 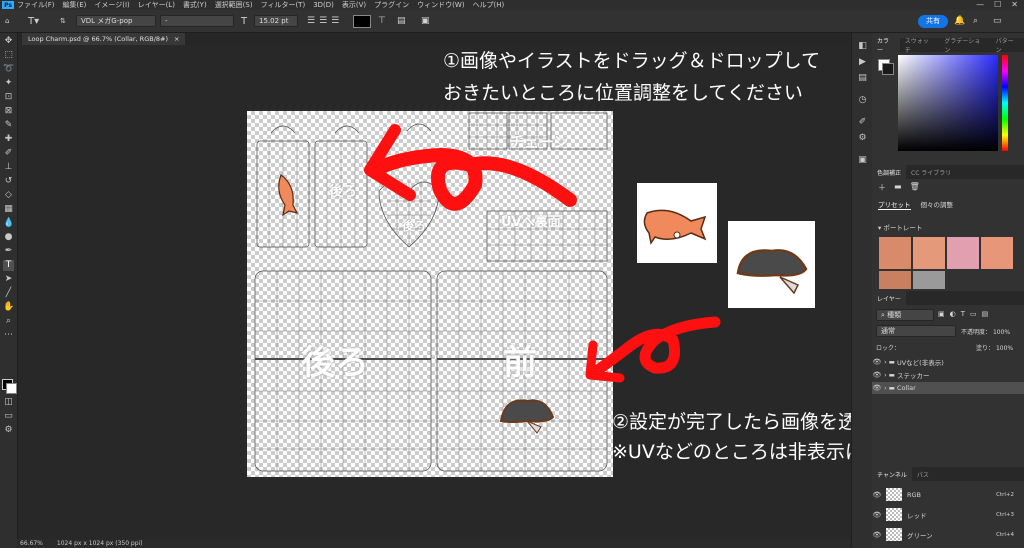 What do you see at coordinates (8, 69) in the screenshot?
I see `lasso-tool-icon: ➰` at bounding box center [8, 69].